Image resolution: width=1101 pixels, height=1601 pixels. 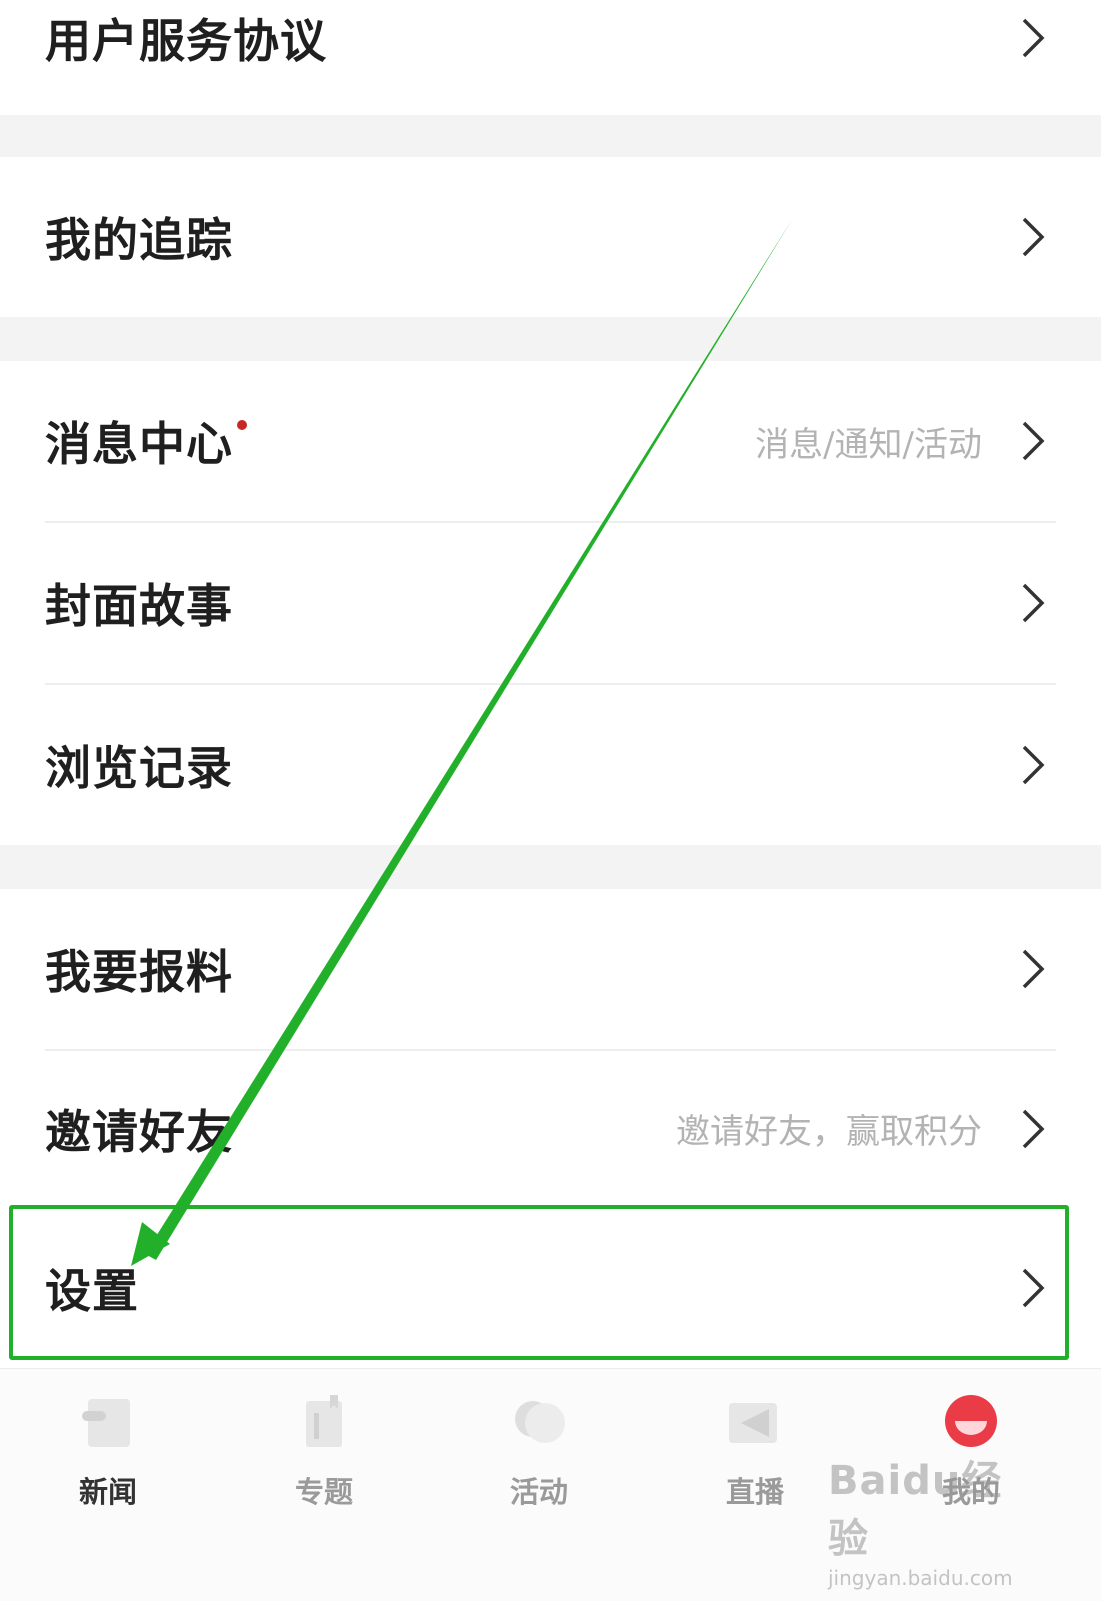 I want to click on menu-item-invite-friends: 邀请好友 邀请好友，赢取积分, so click(x=550, y=1128).